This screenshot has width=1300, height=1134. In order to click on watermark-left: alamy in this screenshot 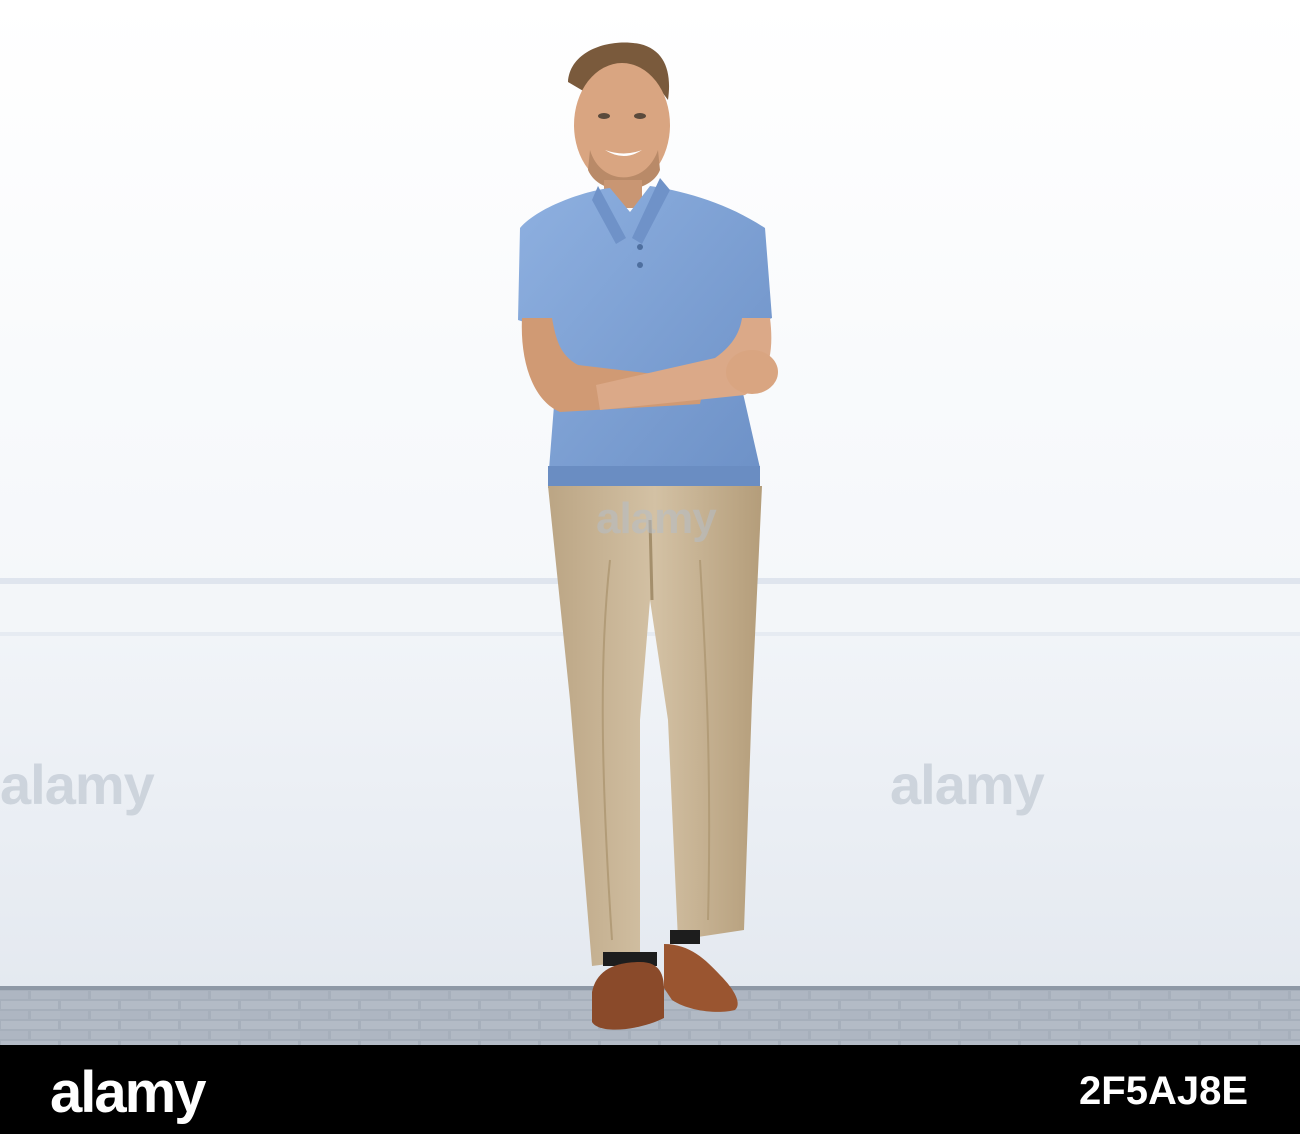, I will do `click(77, 784)`.